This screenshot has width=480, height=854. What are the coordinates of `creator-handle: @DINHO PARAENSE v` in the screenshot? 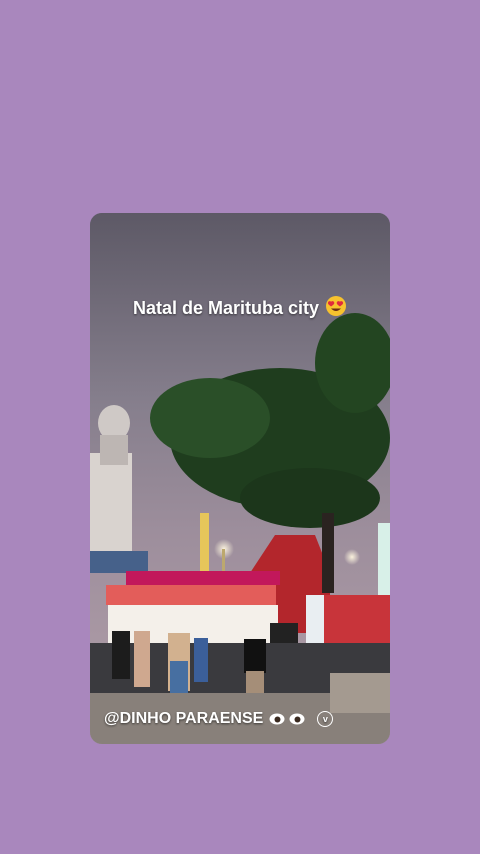 It's located at (219, 719).